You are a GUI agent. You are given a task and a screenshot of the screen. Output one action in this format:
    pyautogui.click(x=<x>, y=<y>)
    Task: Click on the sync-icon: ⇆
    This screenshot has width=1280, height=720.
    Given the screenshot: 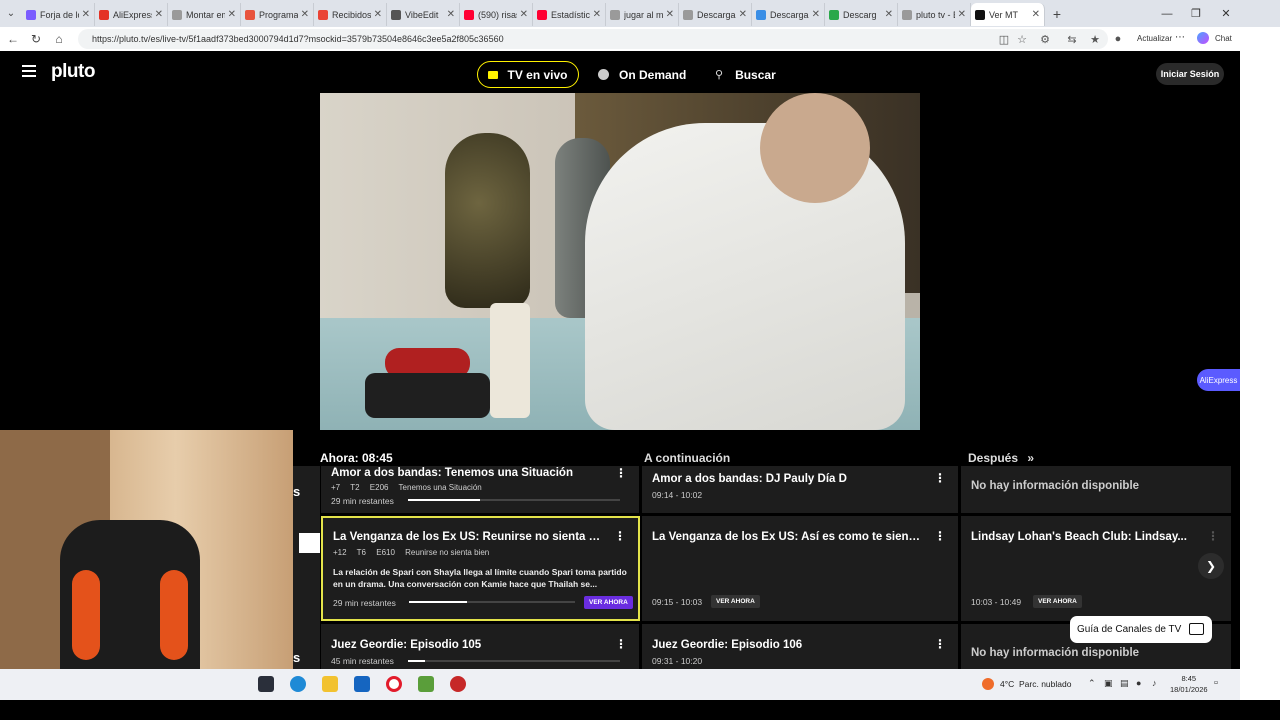 What is the action you would take?
    pyautogui.click(x=1072, y=39)
    